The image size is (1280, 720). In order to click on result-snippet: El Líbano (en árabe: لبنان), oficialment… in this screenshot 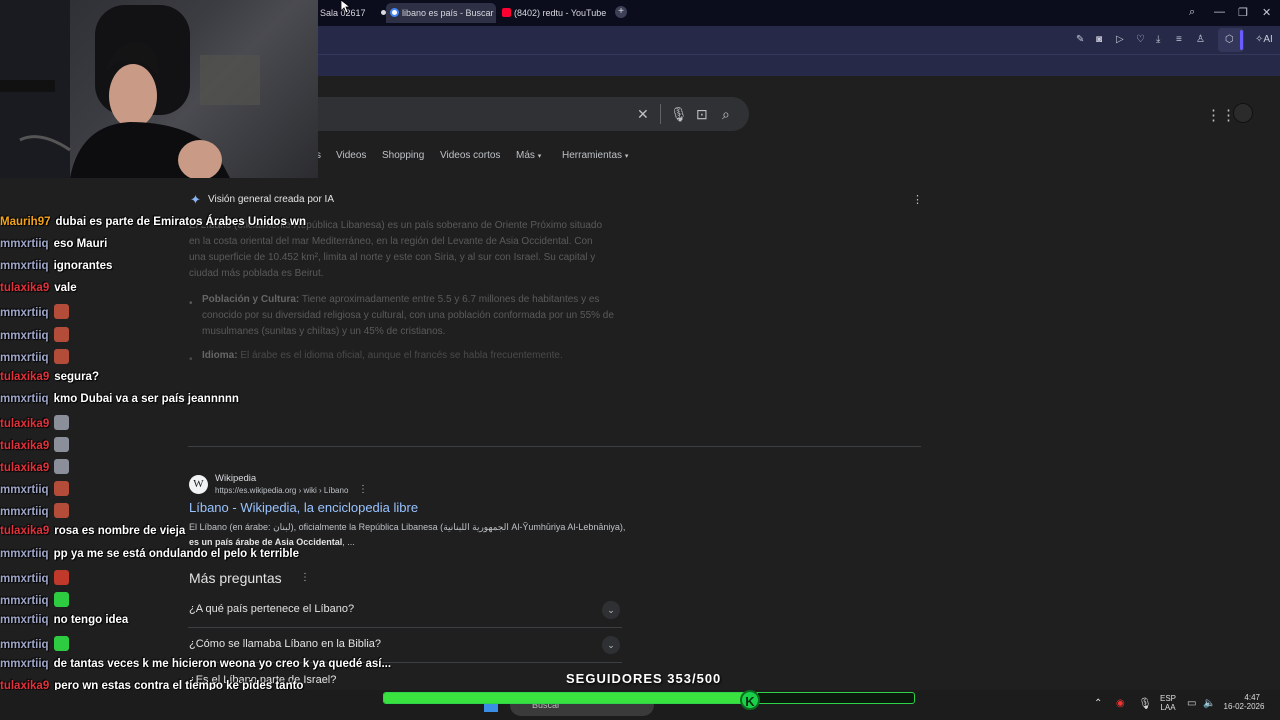, I will do `click(409, 535)`.